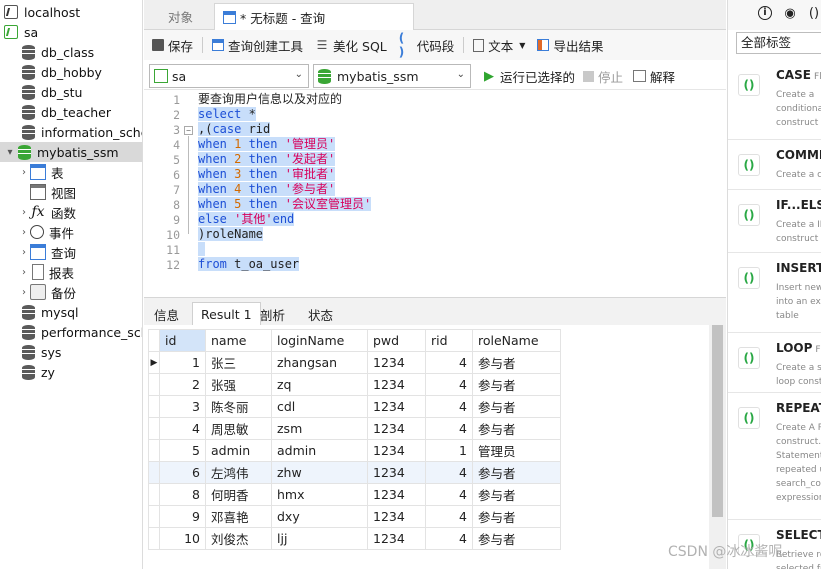 This screenshot has height=569, width=821. Describe the element at coordinates (71, 132) in the screenshot. I see `tree-node-information-schema: information_sche` at that location.